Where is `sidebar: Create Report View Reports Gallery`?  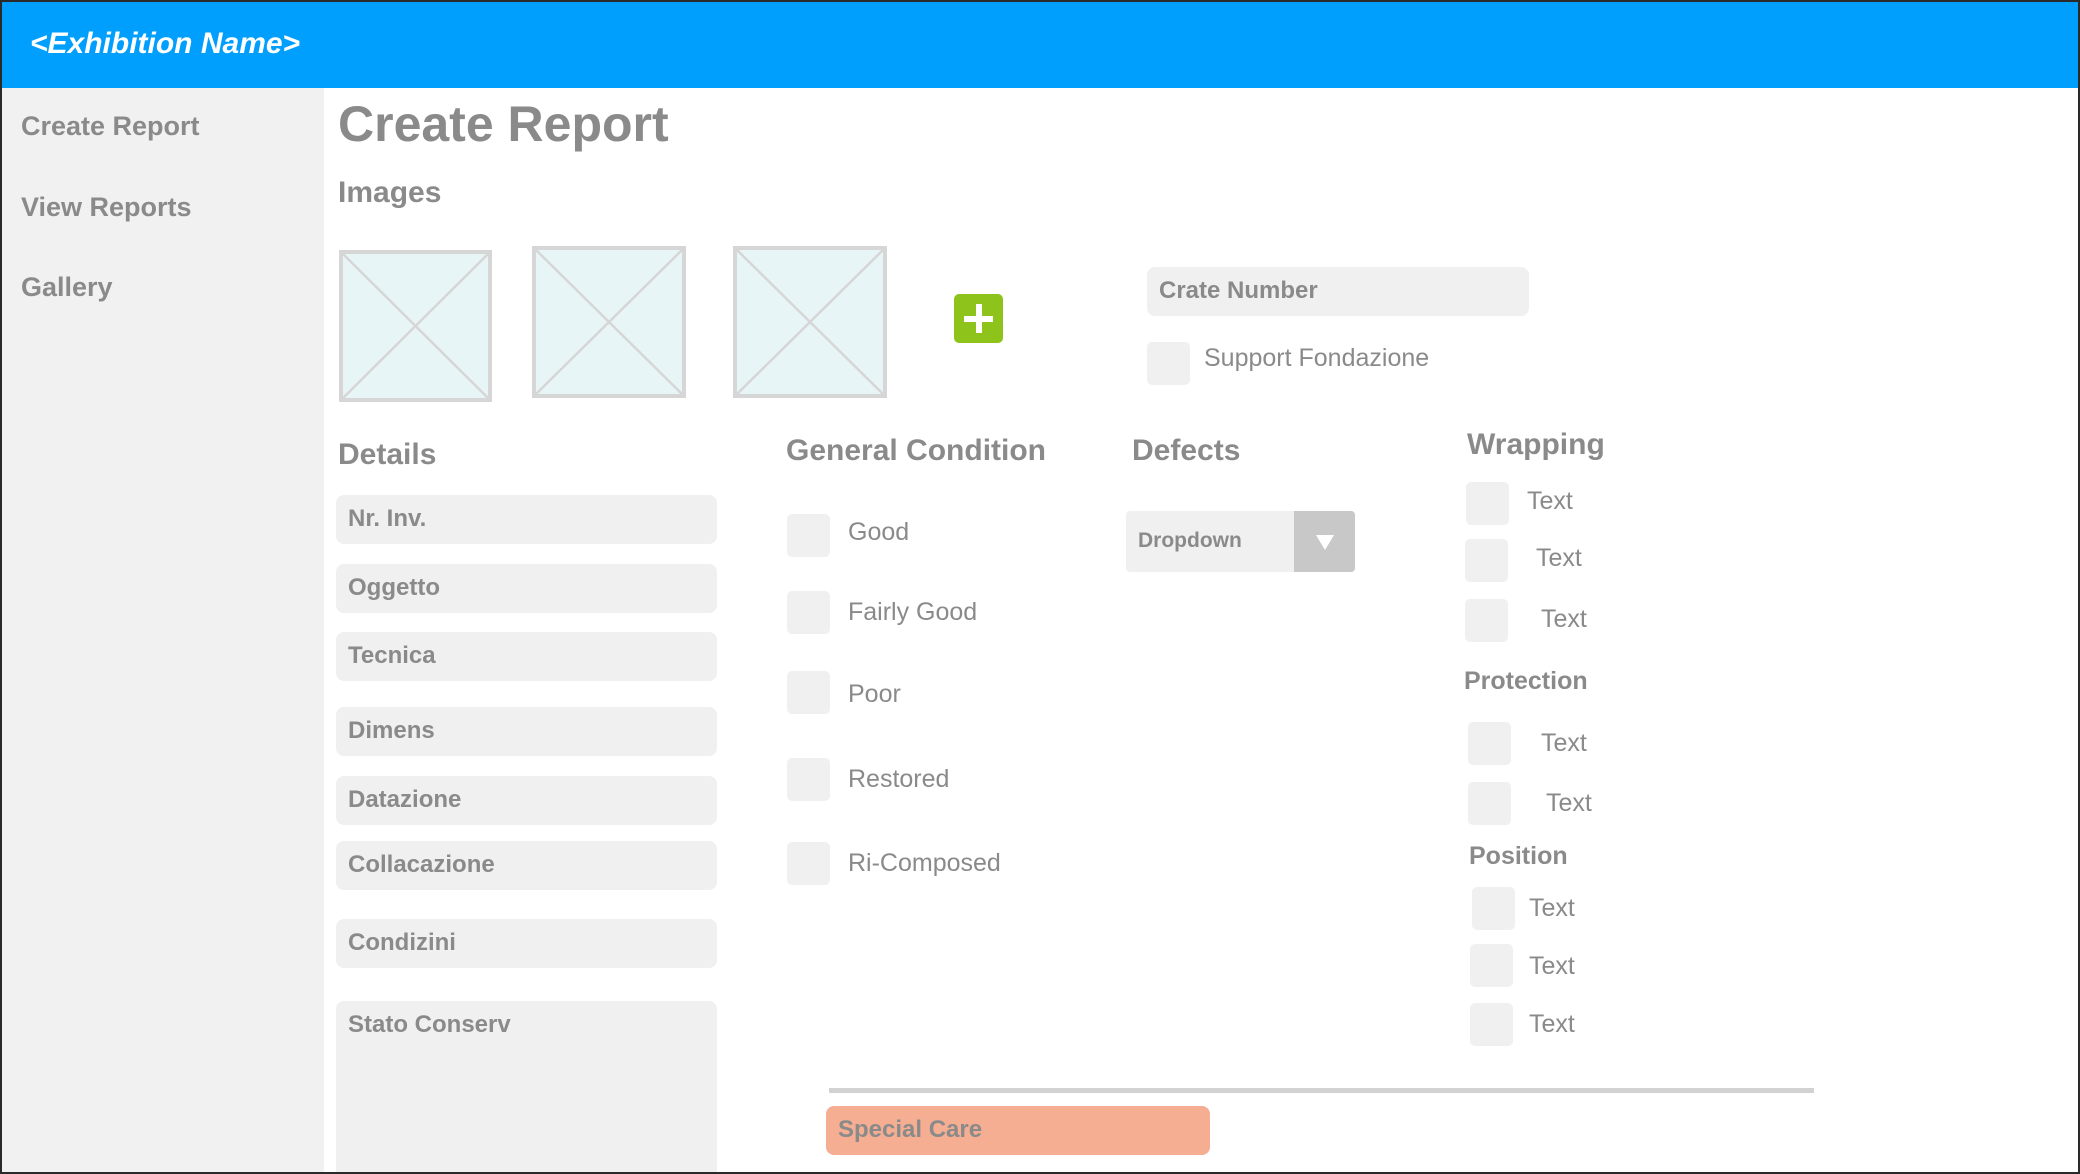 sidebar: Create Report View Reports Gallery is located at coordinates (162, 631).